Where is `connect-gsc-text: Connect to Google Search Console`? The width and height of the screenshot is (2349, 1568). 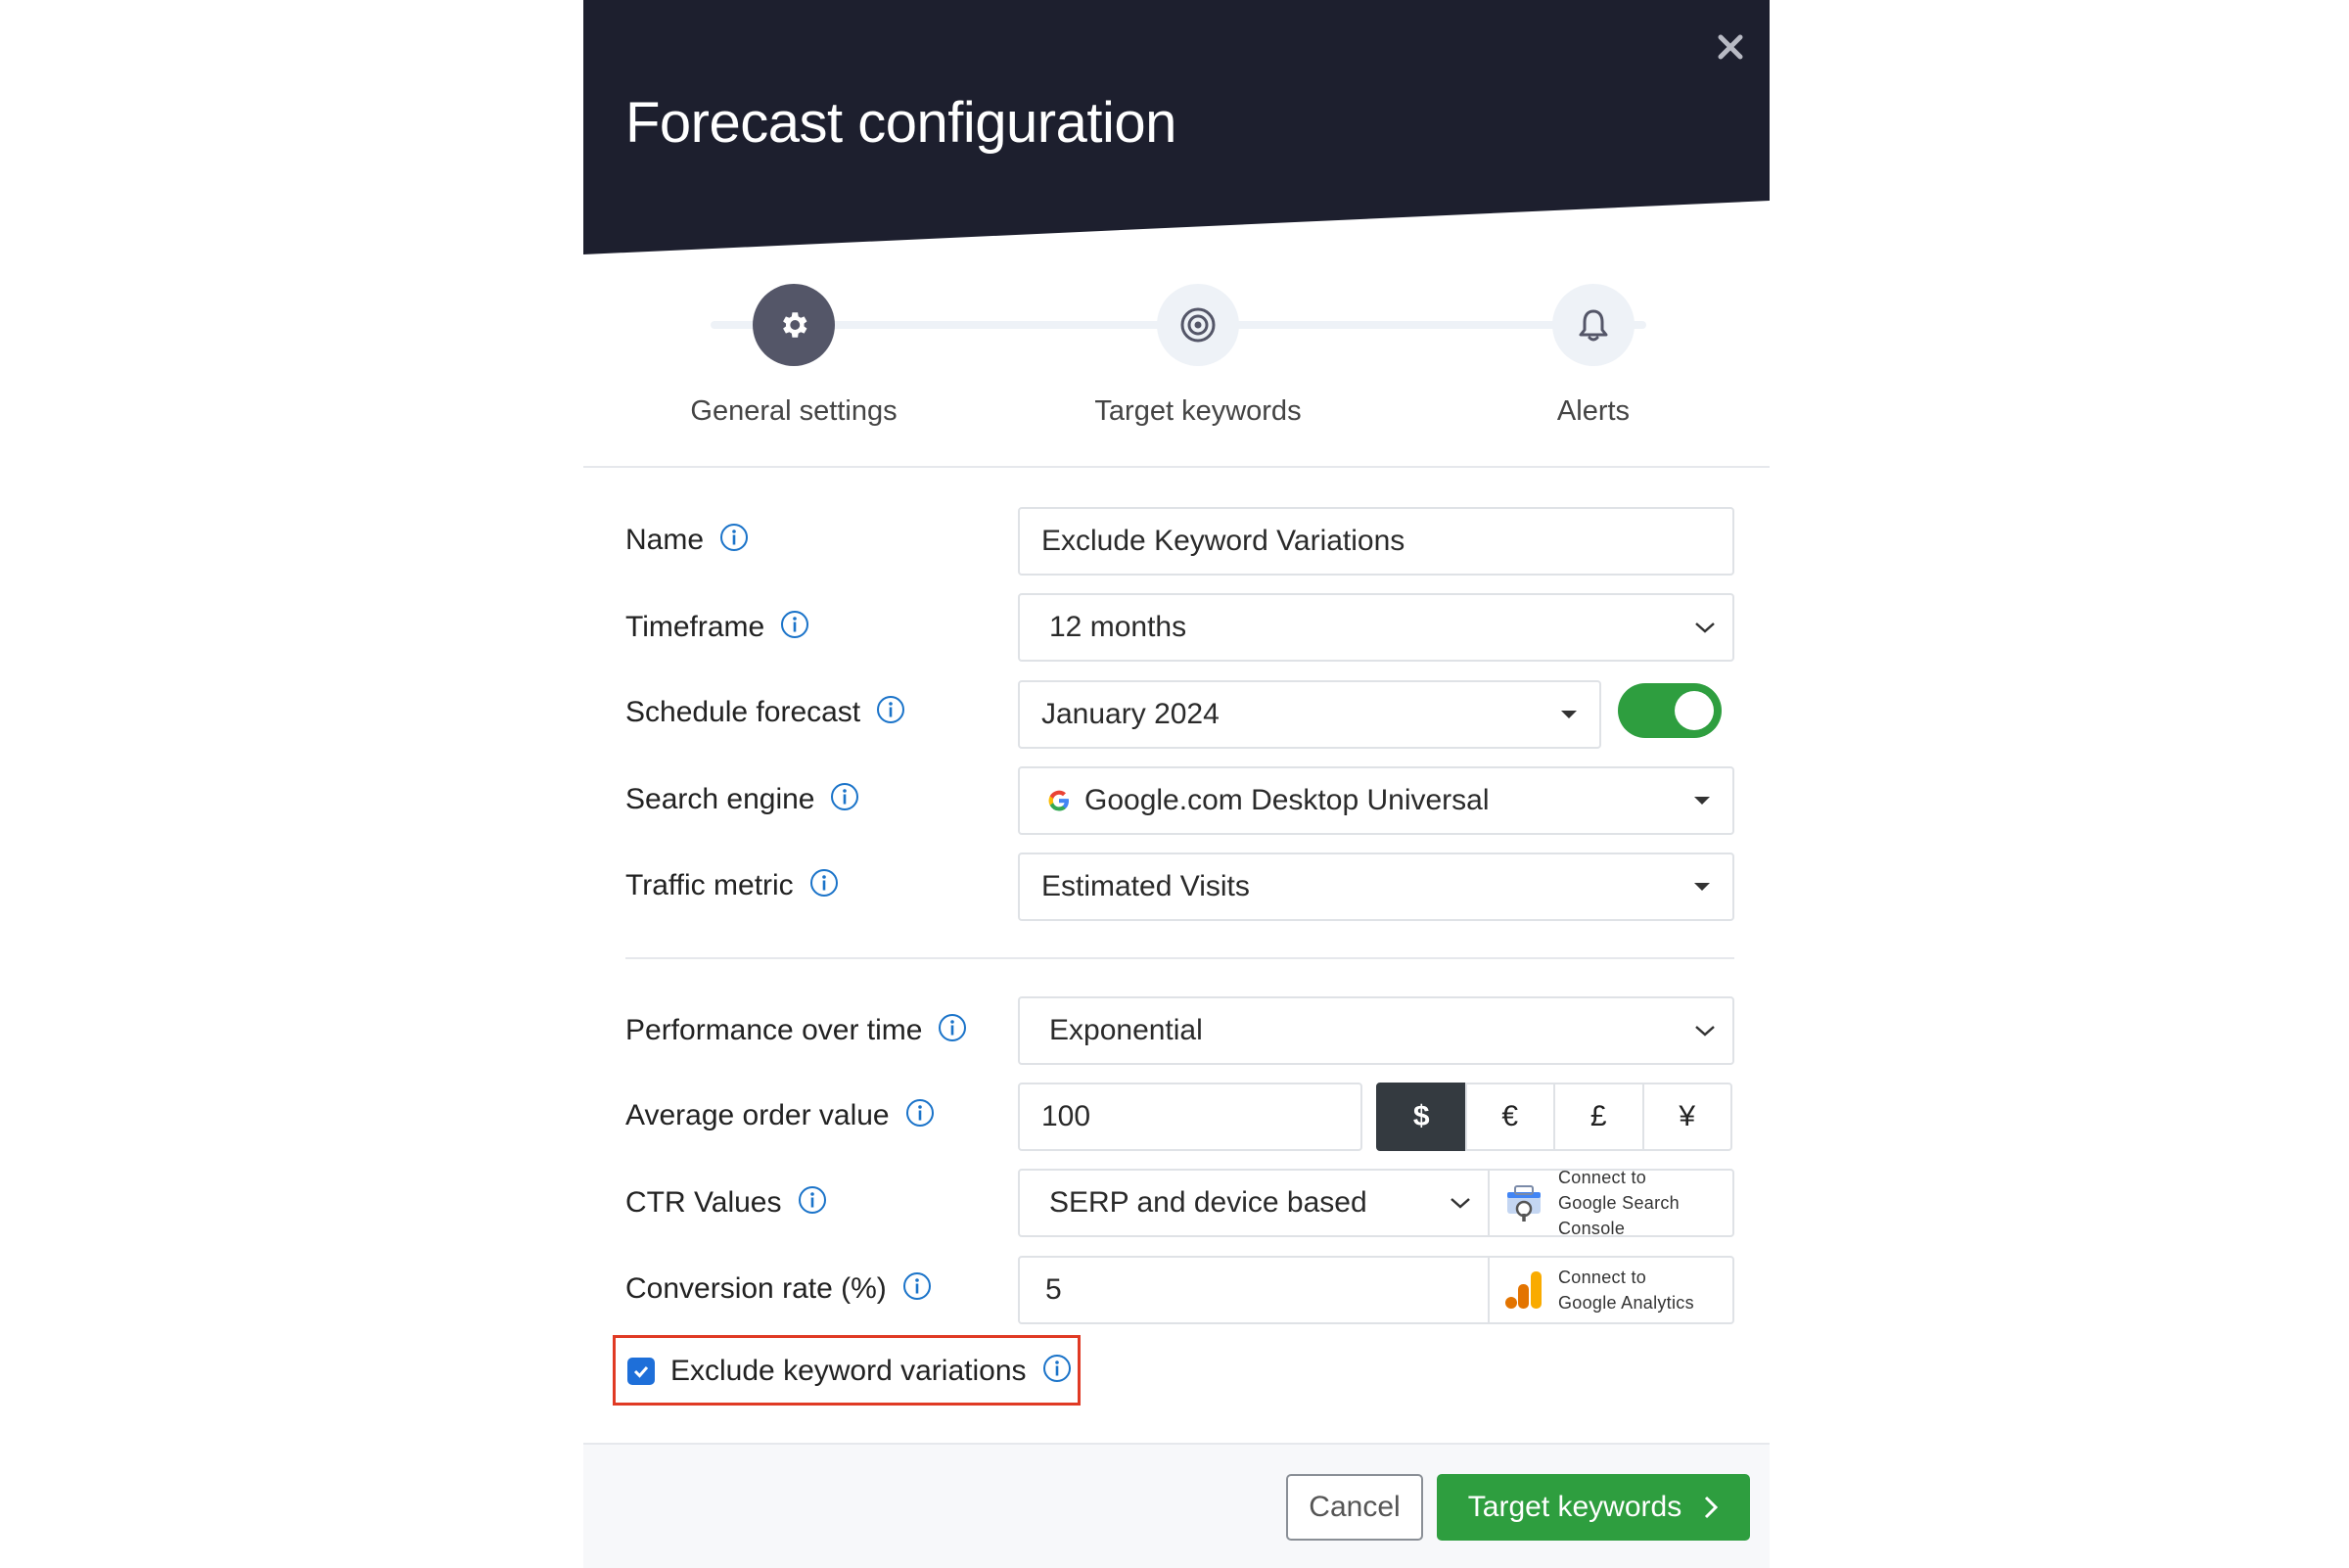
connect-gsc-text: Connect to Google Search Console is located at coordinates (1619, 1203).